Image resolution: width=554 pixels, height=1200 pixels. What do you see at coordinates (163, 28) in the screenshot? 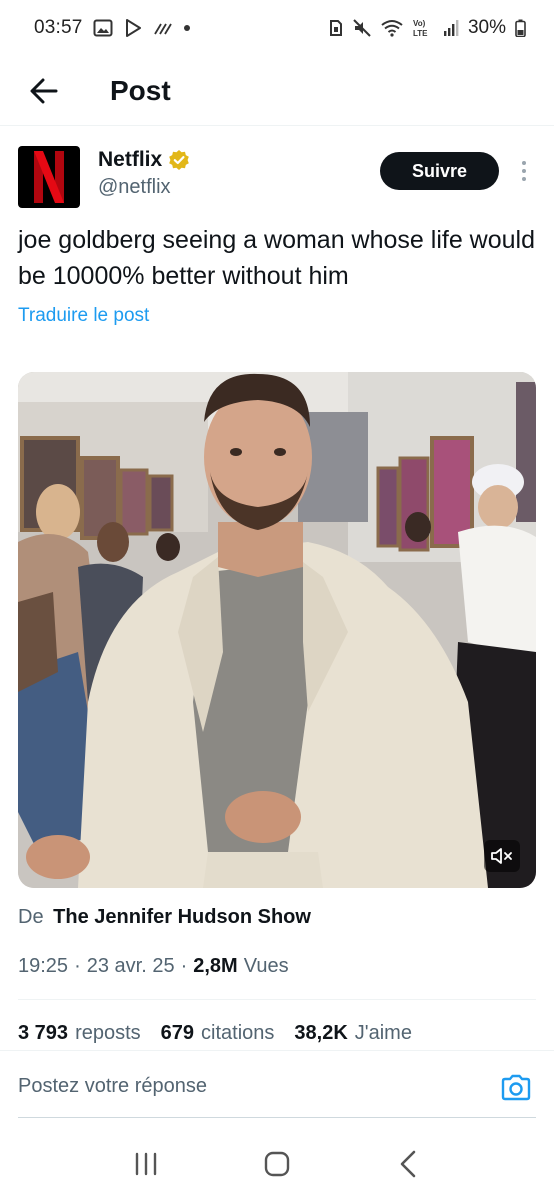
I see `signal-notification-icon` at bounding box center [163, 28].